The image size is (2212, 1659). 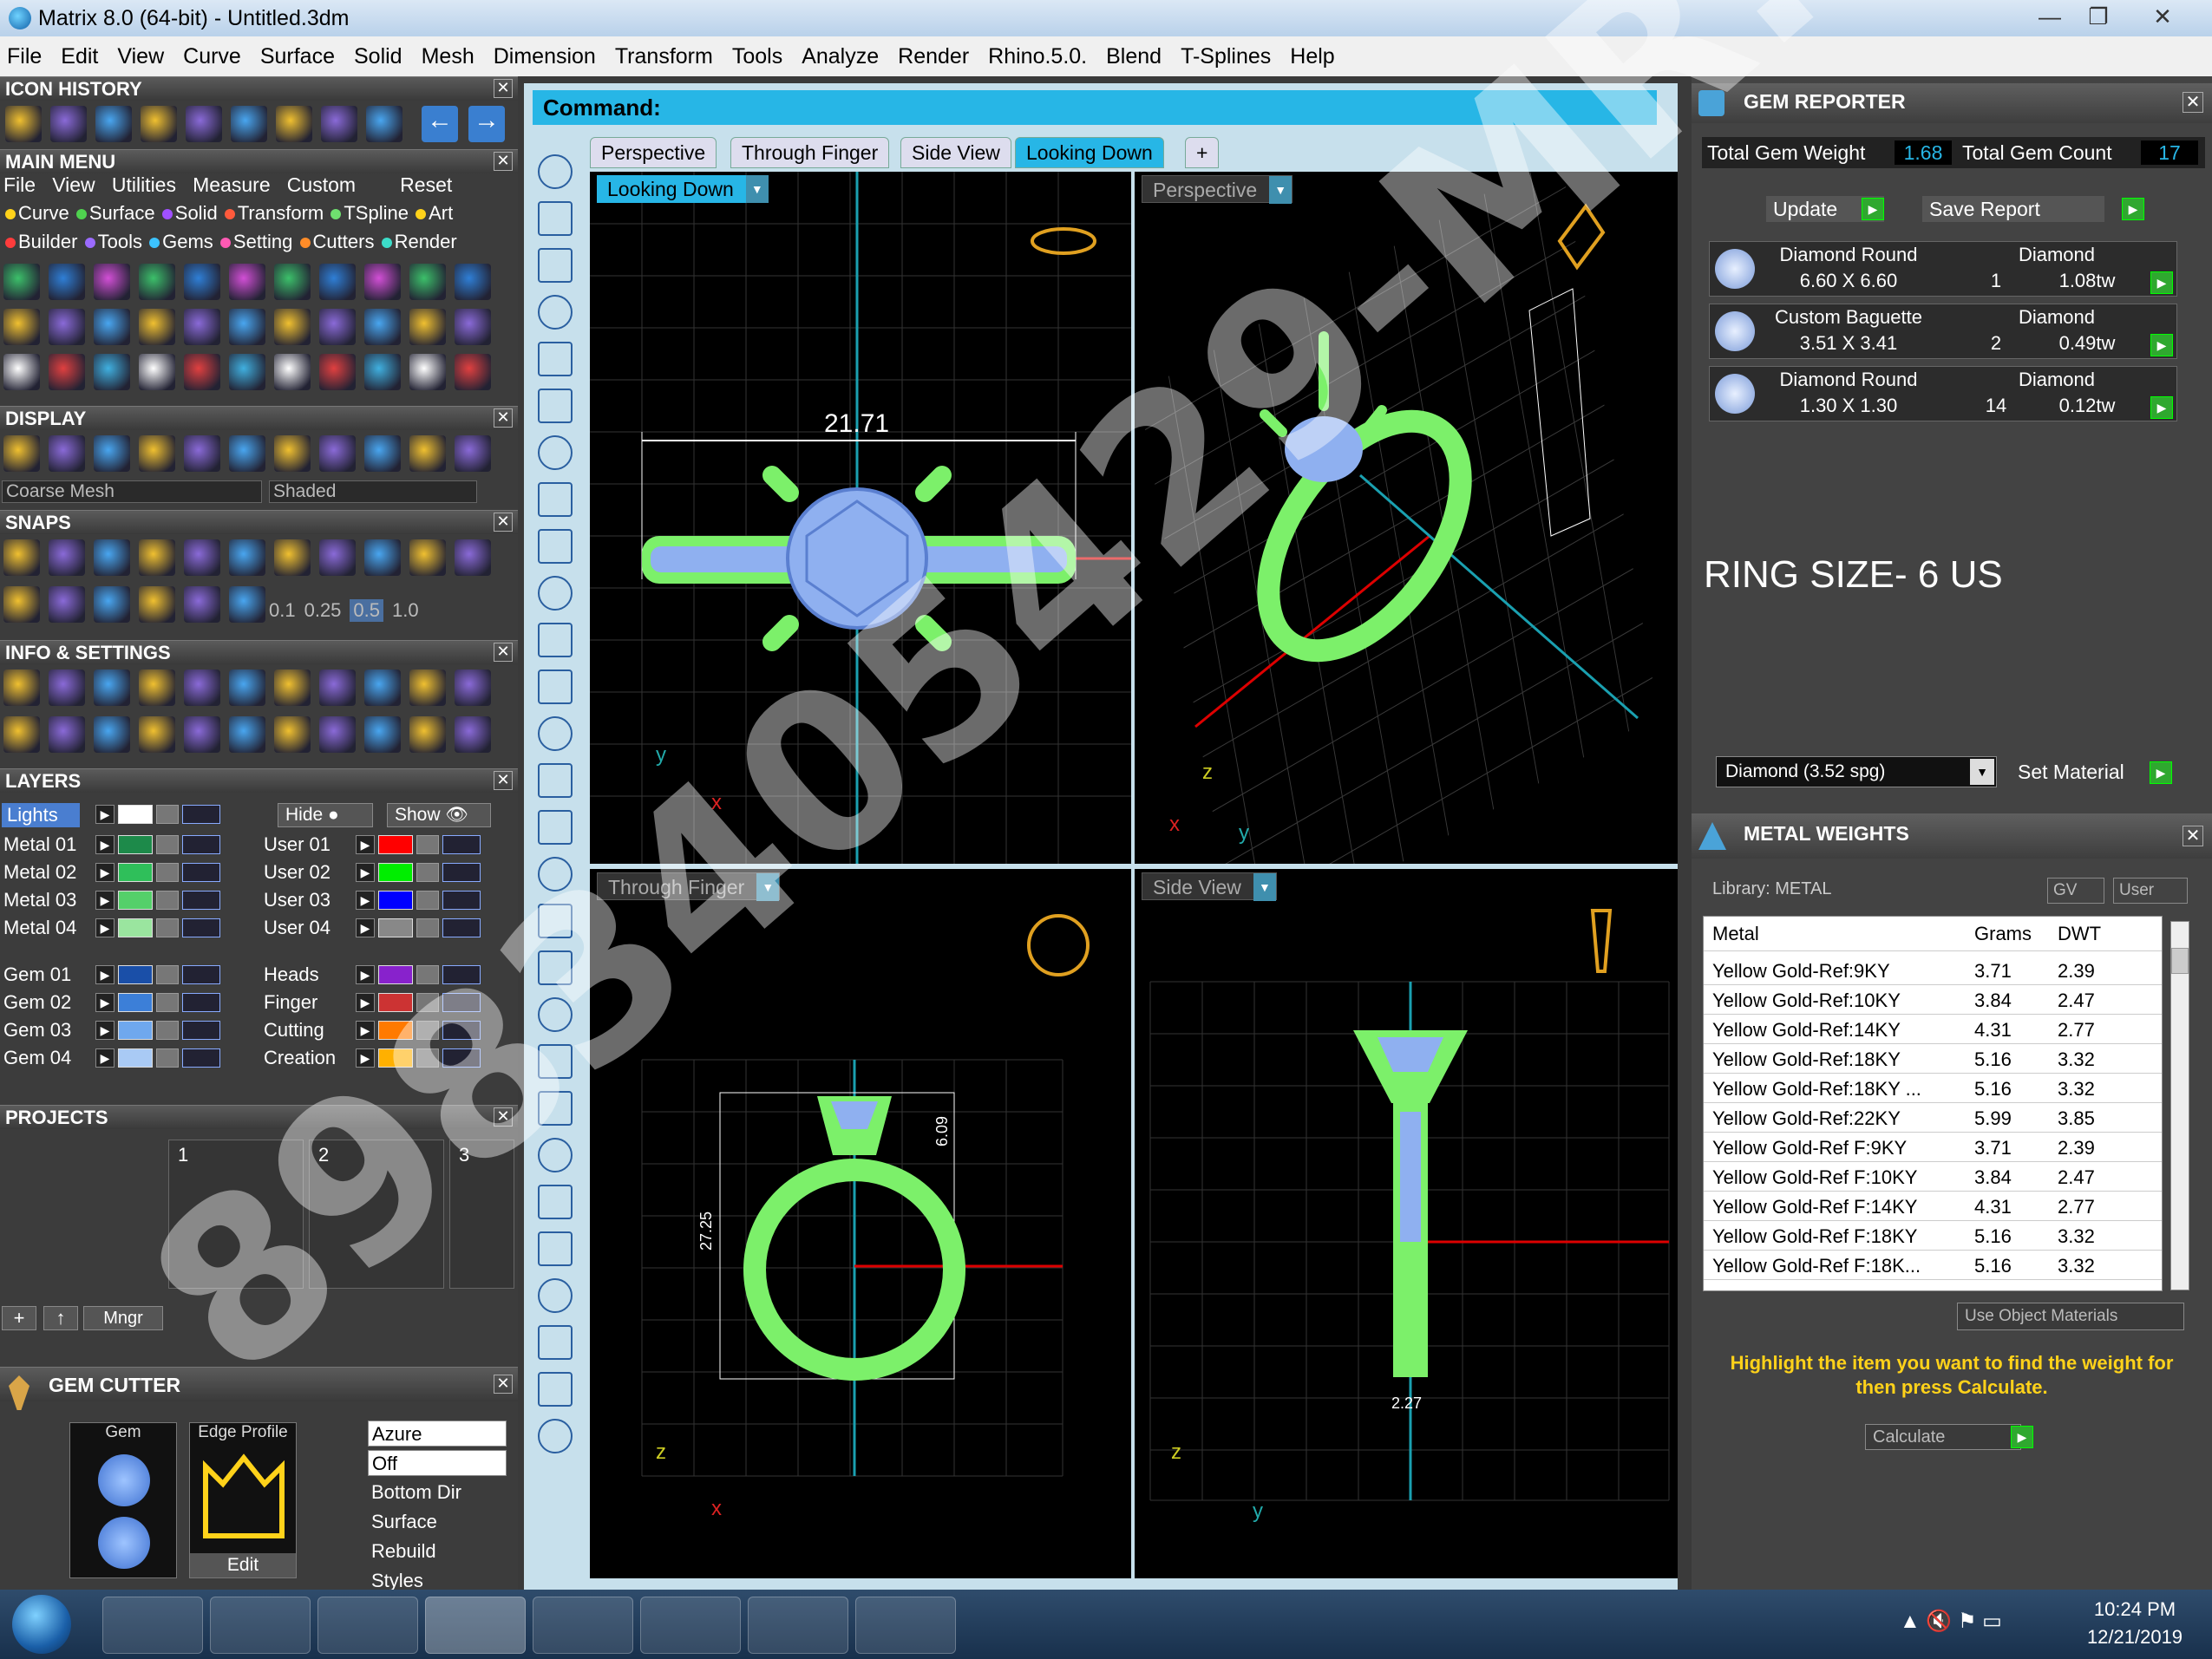 What do you see at coordinates (933, 57) in the screenshot?
I see `menu-render: Render` at bounding box center [933, 57].